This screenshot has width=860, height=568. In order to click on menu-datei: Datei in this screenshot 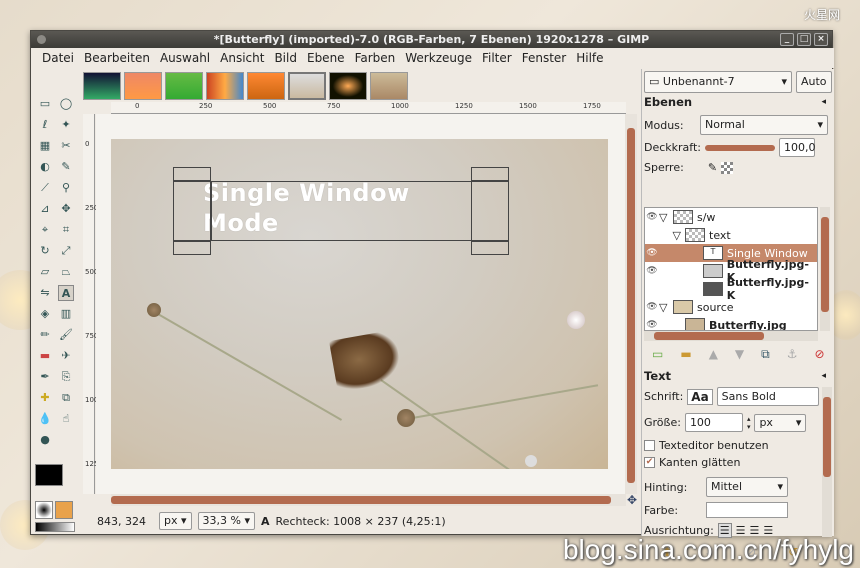, I will do `click(58, 58)`.